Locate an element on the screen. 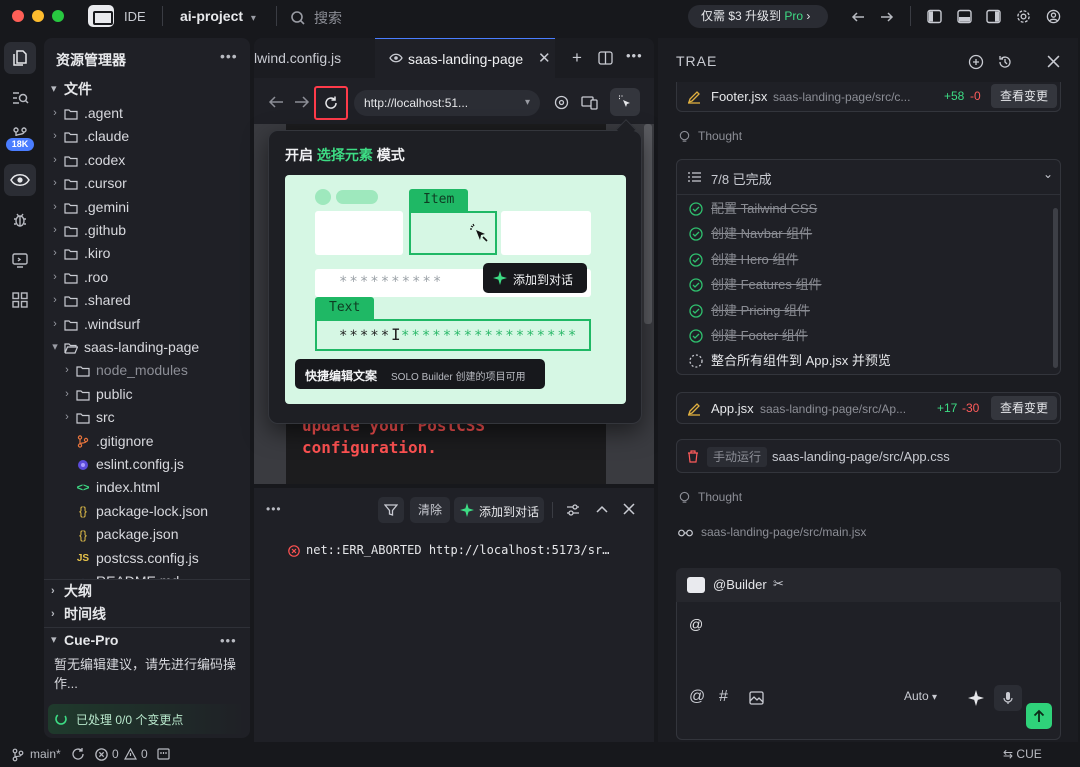 This screenshot has width=1080, height=767. tree-folder: › .agent is located at coordinates (147, 113).